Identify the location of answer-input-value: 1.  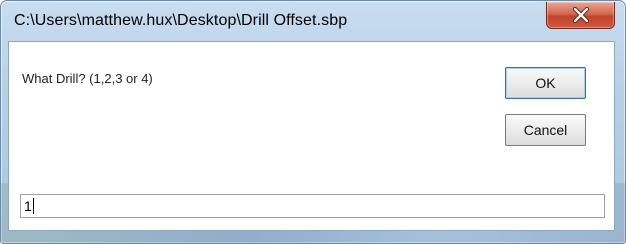
(28, 206).